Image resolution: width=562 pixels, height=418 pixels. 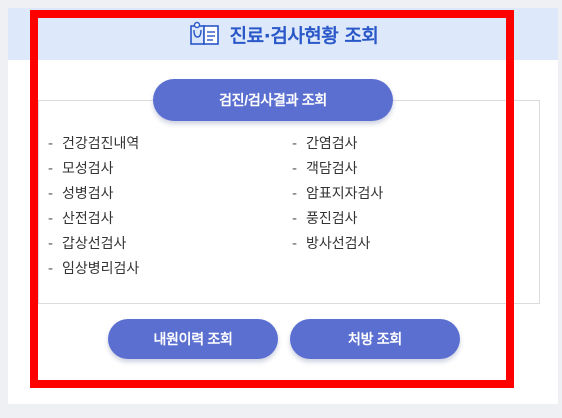 What do you see at coordinates (93, 272) in the screenshot?
I see `list-item: - 임상병리검사` at bounding box center [93, 272].